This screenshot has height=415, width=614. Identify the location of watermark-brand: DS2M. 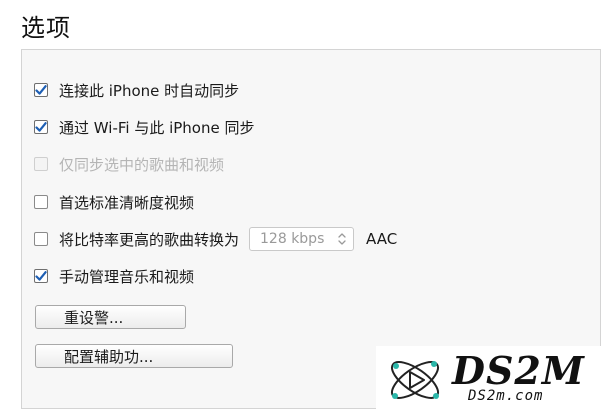
(518, 370).